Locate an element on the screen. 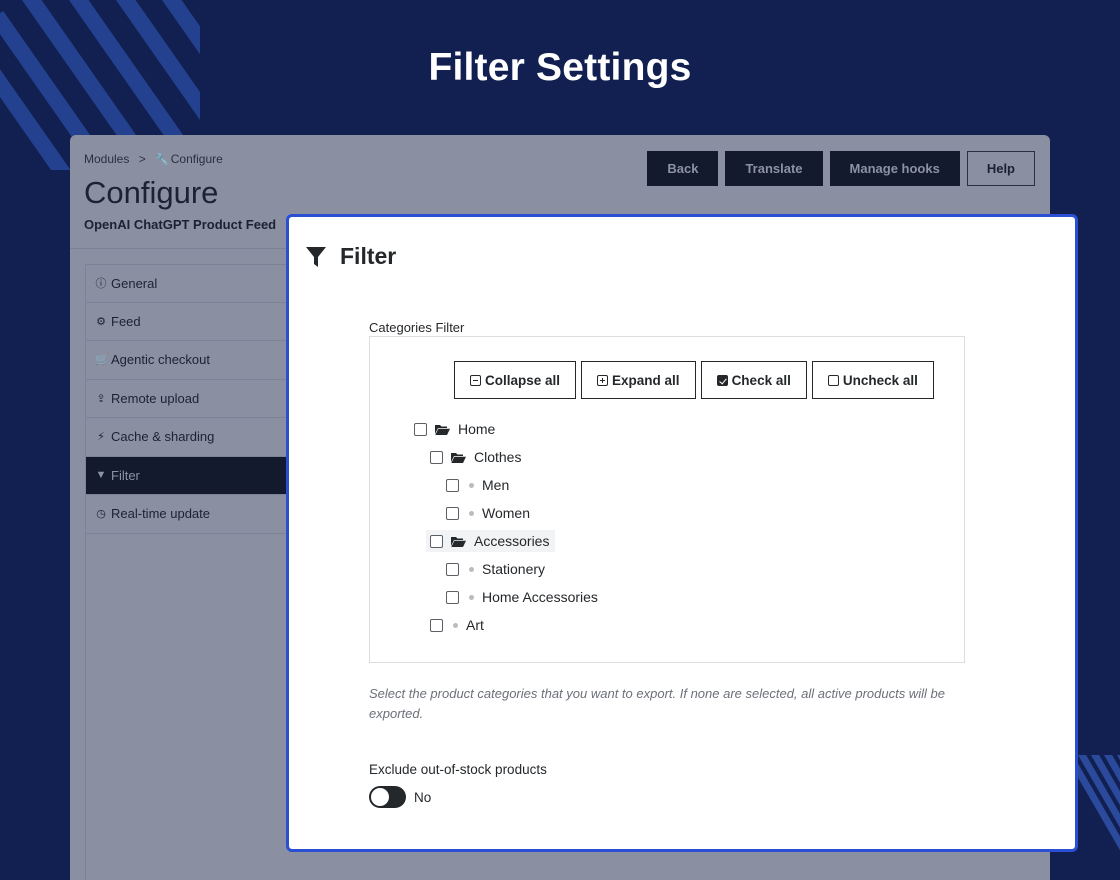 The width and height of the screenshot is (1120, 880). uncheck-all-button: Uncheck all is located at coordinates (872, 380).